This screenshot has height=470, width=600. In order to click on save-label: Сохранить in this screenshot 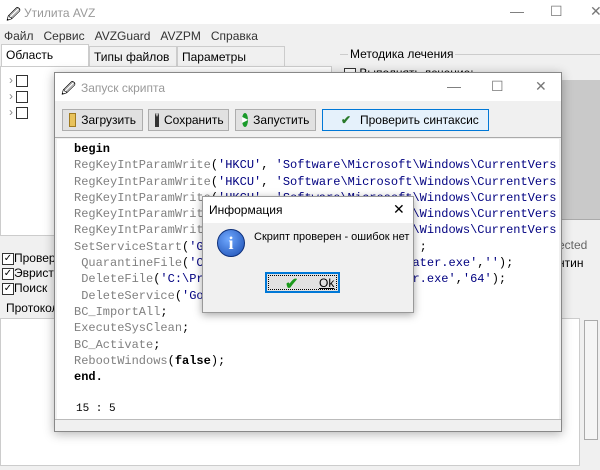, I will do `click(194, 120)`.